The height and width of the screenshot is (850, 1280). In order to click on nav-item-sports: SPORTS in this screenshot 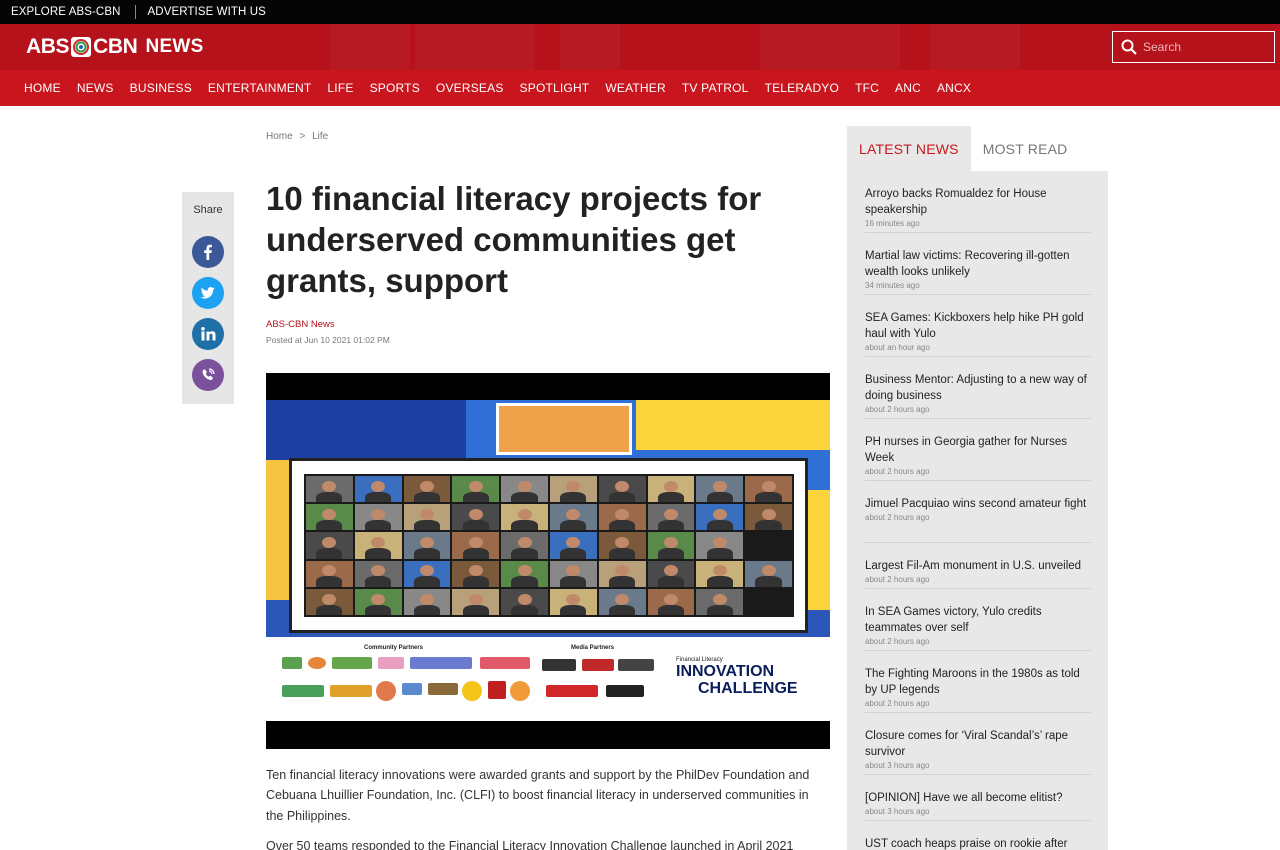, I will do `click(395, 88)`.